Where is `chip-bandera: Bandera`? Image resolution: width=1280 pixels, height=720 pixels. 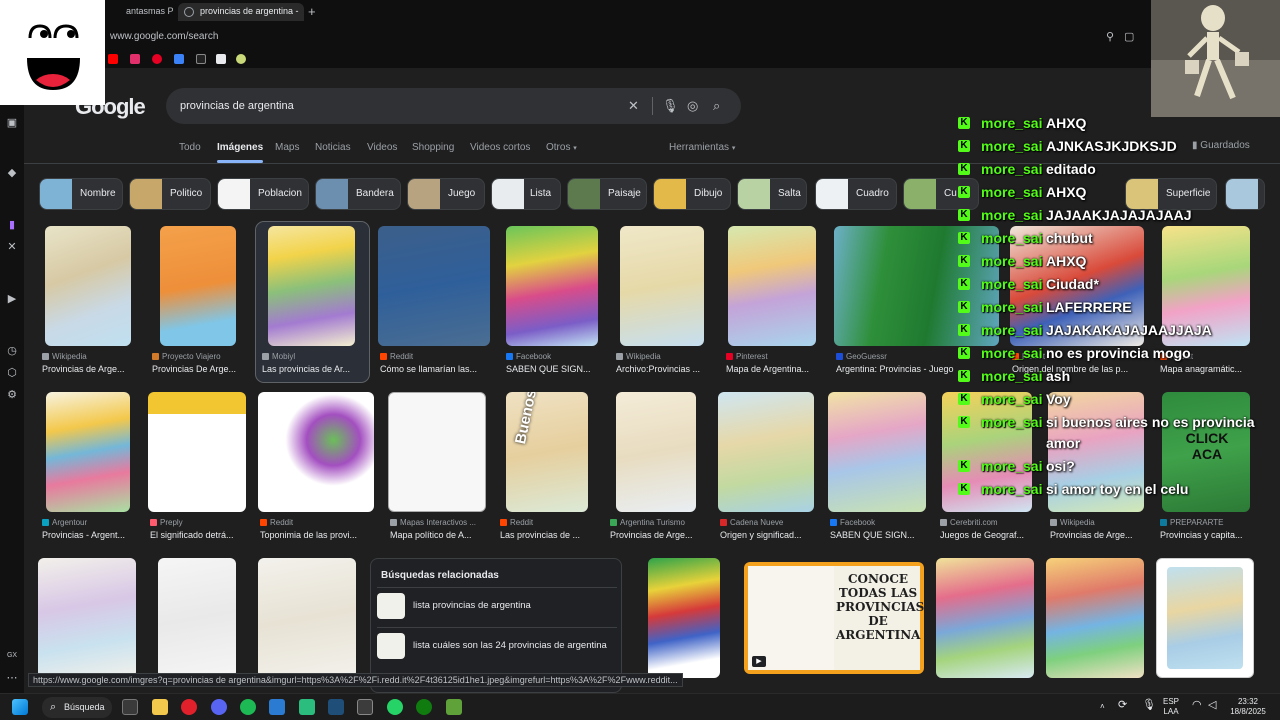 chip-bandera: Bandera is located at coordinates (358, 194).